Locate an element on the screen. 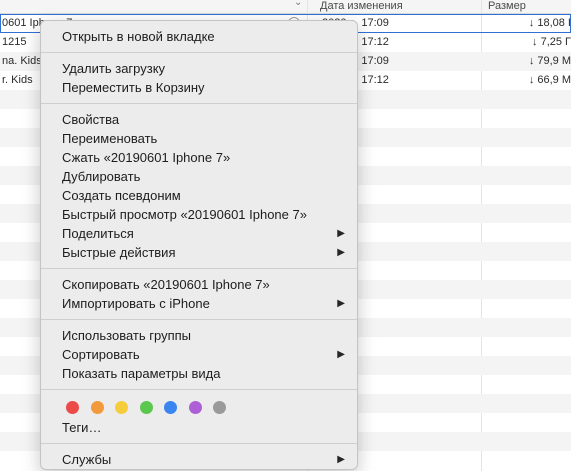 The height and width of the screenshot is (471, 571). file-size: ↓ 66,9 М is located at coordinates (549, 80).